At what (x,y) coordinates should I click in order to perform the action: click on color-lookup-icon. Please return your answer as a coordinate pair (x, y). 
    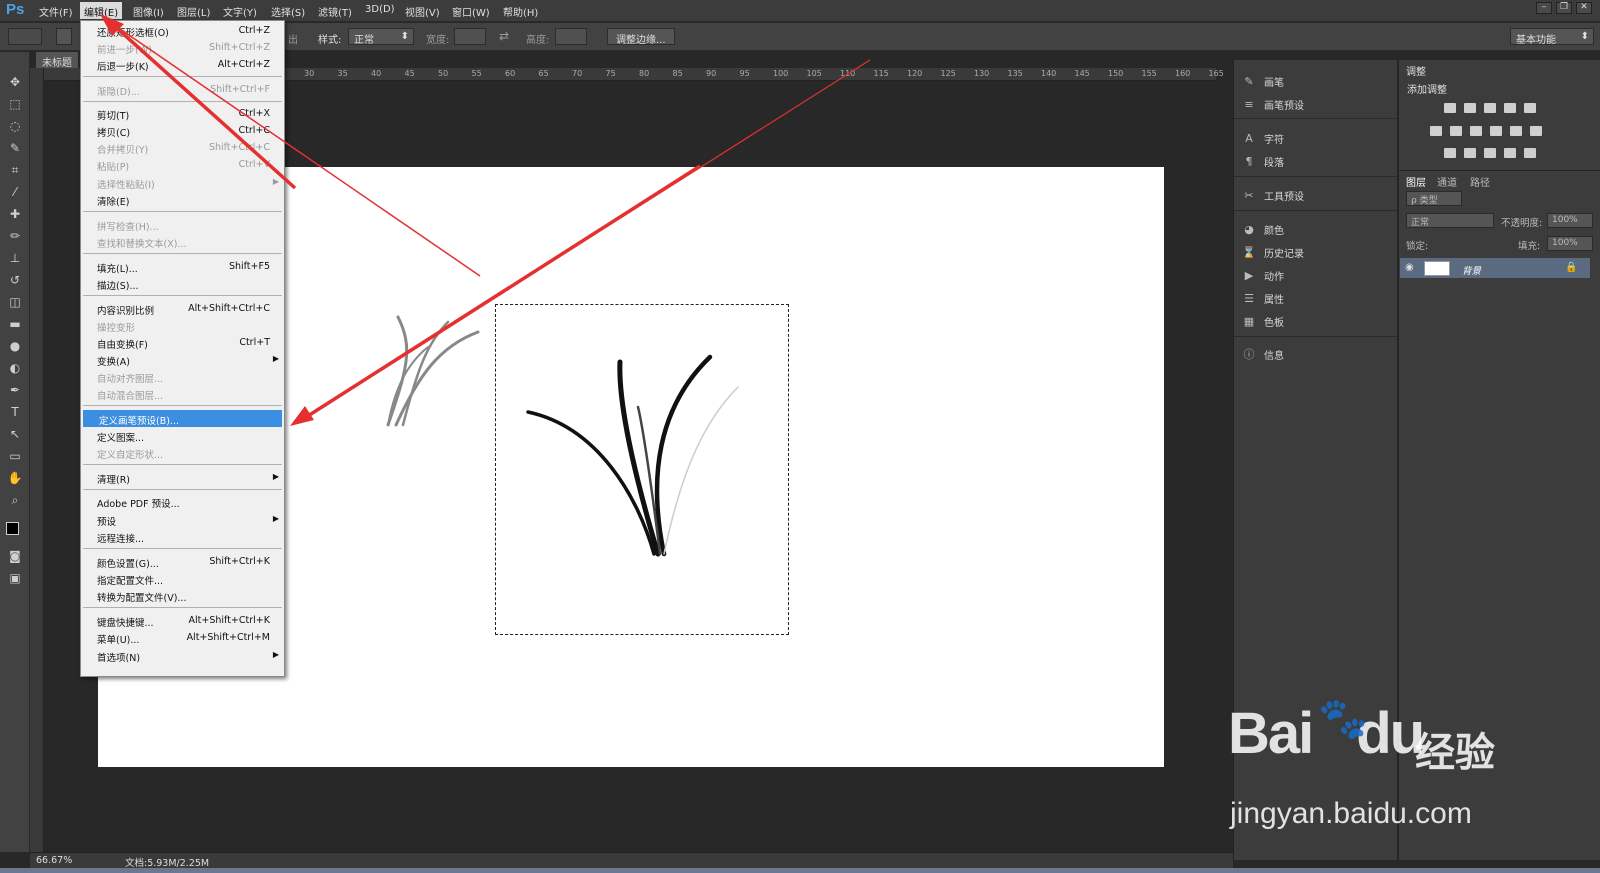
    Looking at the image, I should click on (1536, 131).